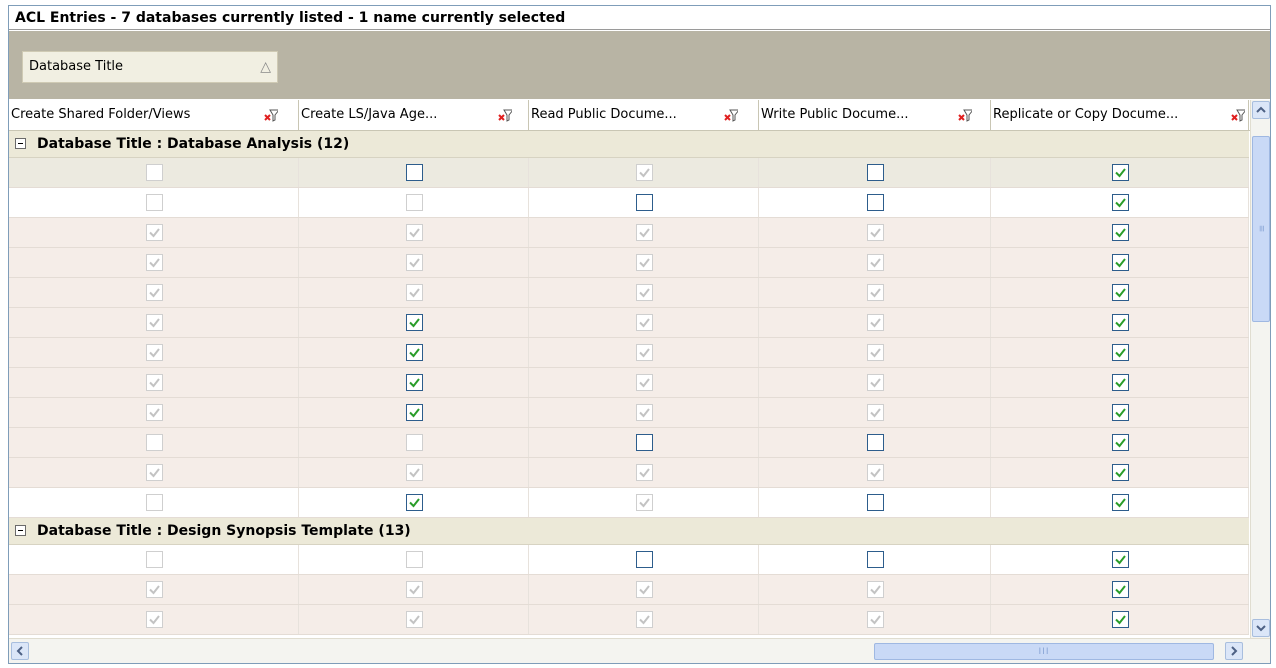  Describe the element at coordinates (1234, 651) in the screenshot. I see `scroll-right-button` at that location.